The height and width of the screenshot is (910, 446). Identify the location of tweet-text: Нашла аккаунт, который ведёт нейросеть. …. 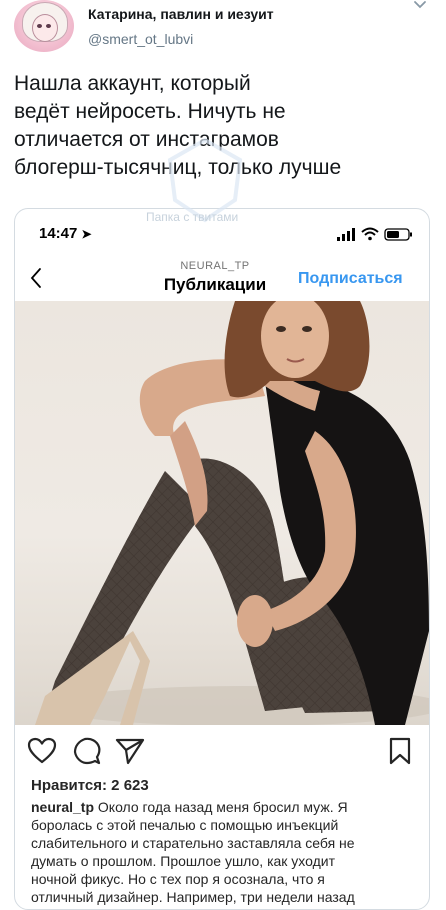
(224, 126).